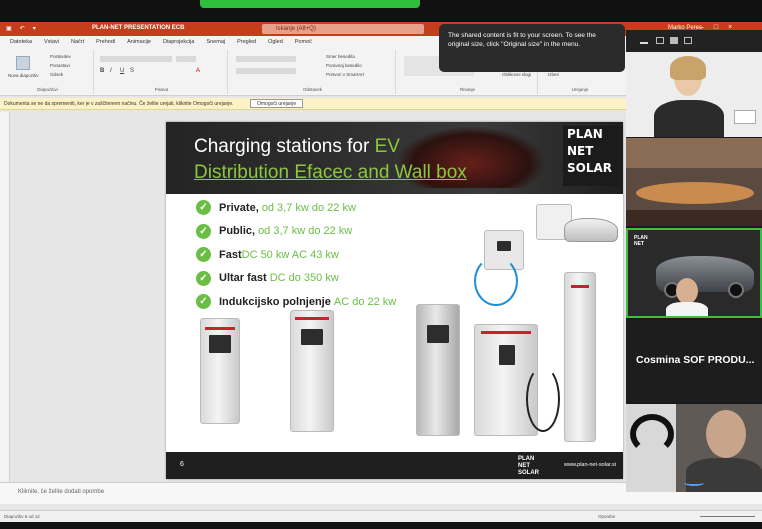 This screenshot has height=529, width=762. I want to click on ribbon-group-font: B I U S A Pisava, so click(162, 72).